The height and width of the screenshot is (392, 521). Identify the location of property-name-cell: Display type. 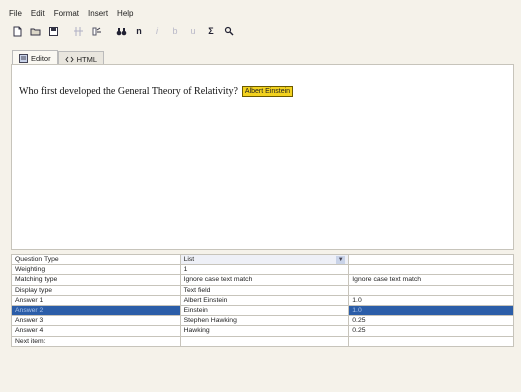
(96, 290).